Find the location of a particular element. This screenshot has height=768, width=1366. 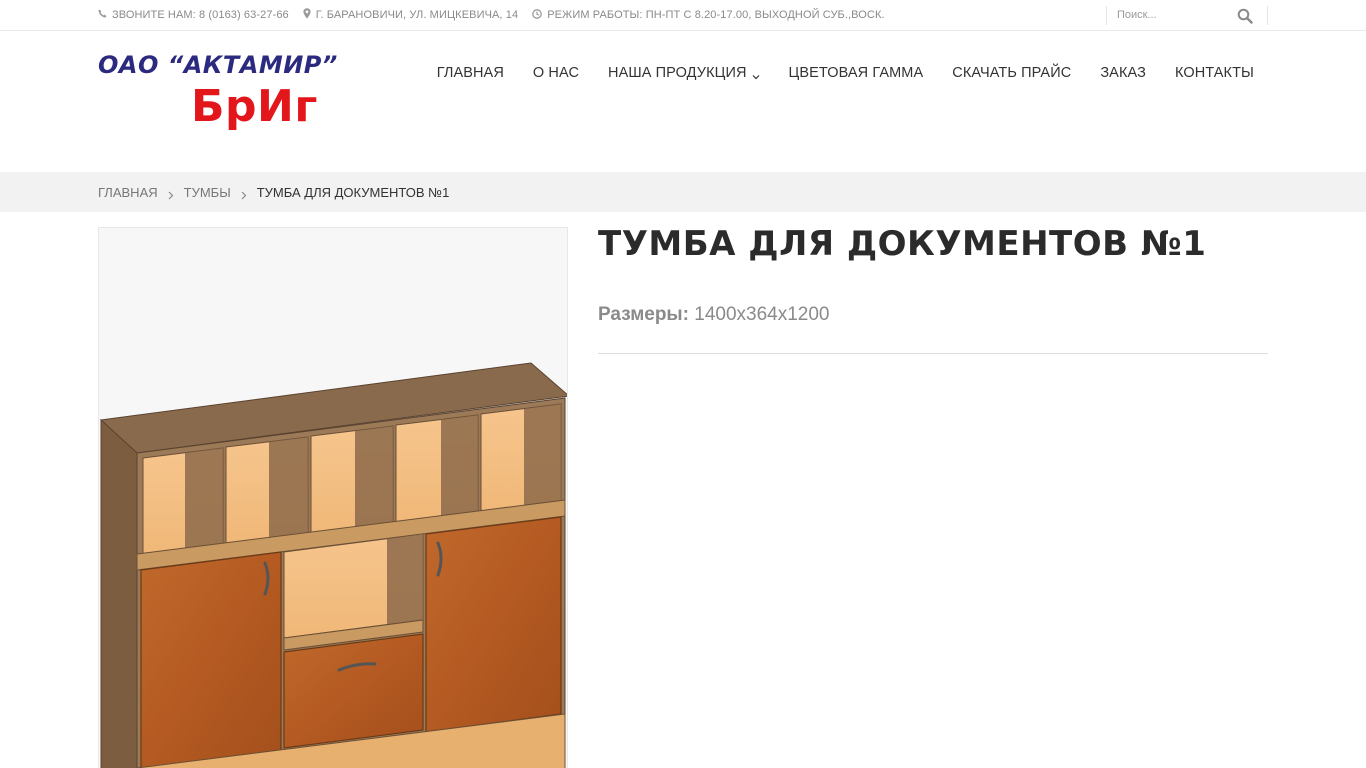

site-logo: ОАО “АКТАМИР” БрИг is located at coordinates (217, 97).